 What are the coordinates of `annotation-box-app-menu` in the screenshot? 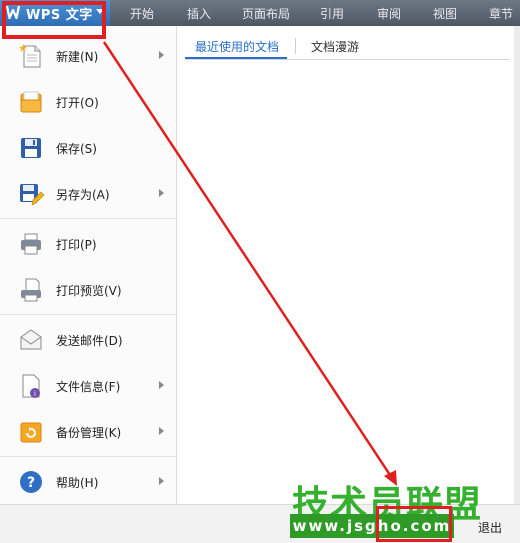 It's located at (54, 20).